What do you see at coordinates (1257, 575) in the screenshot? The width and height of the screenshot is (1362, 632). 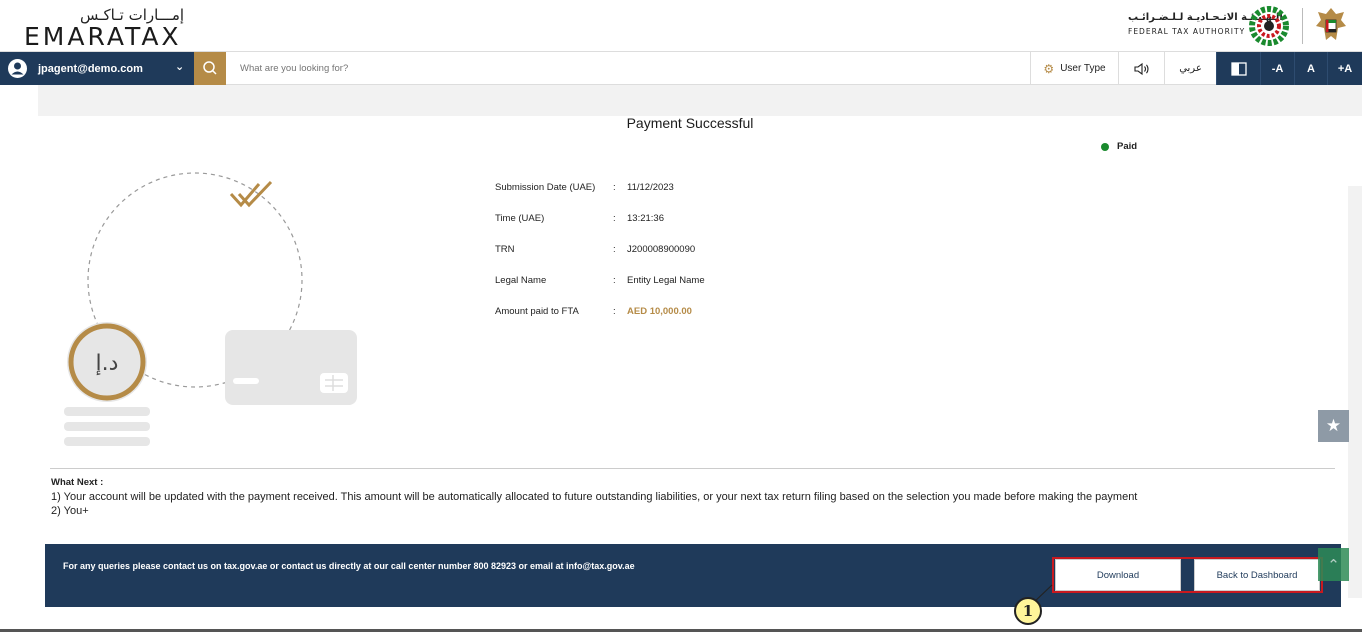 I see `back-to-dashboard-button: Back to Dashboard` at bounding box center [1257, 575].